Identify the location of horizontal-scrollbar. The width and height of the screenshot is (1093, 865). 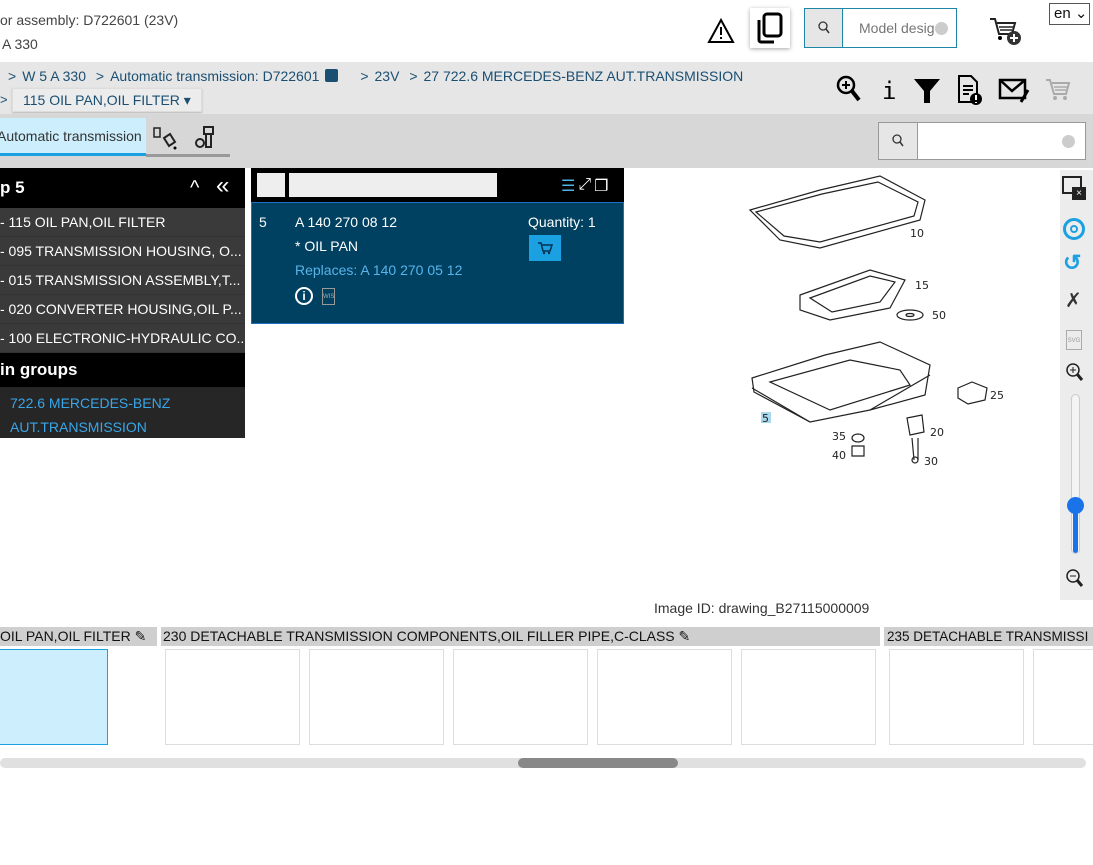
(543, 763).